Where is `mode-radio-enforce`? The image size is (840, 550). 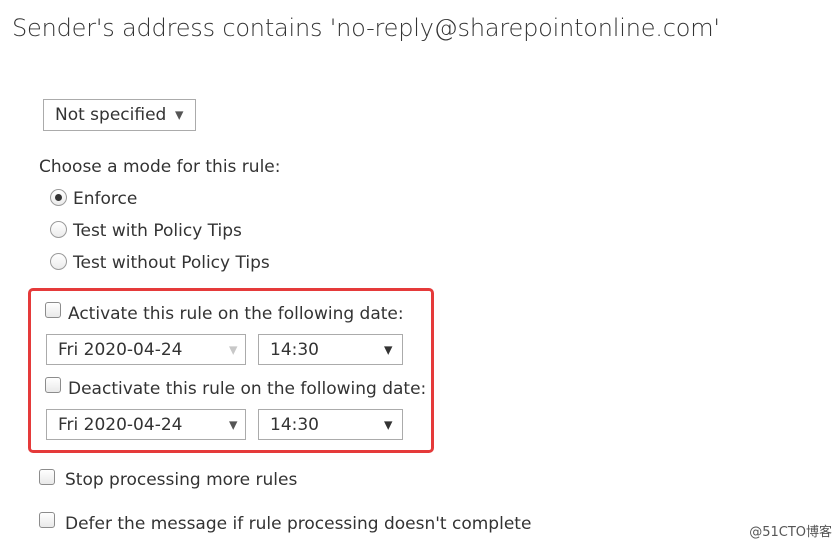 mode-radio-enforce is located at coordinates (58, 197).